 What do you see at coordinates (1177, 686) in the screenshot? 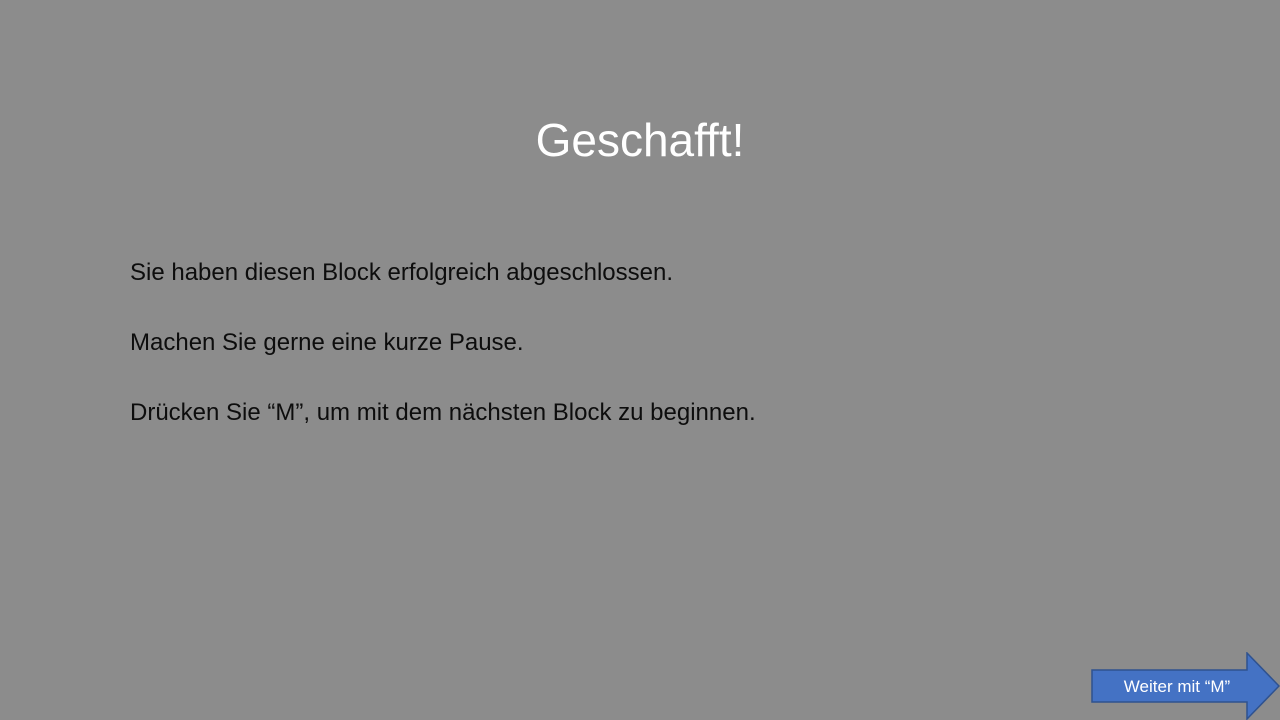
I see `next-button-label: Weiter mit “M”` at bounding box center [1177, 686].